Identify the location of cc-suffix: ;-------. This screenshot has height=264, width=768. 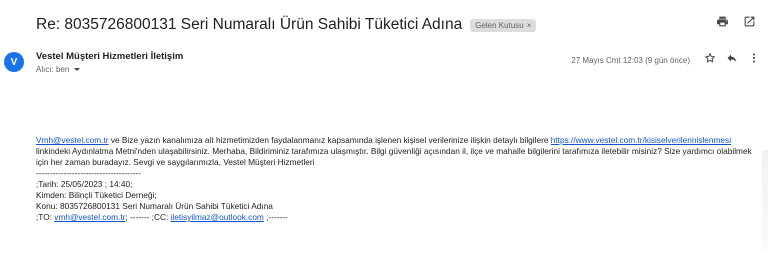
(275, 217).